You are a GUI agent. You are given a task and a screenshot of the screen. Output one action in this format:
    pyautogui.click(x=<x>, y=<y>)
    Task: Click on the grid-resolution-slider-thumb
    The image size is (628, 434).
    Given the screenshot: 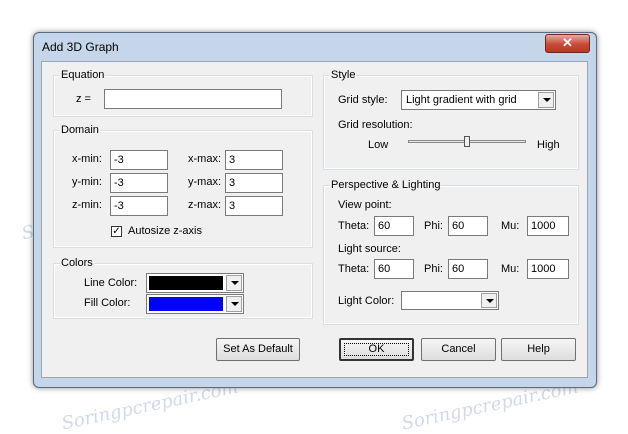 What is the action you would take?
    pyautogui.click(x=467, y=141)
    